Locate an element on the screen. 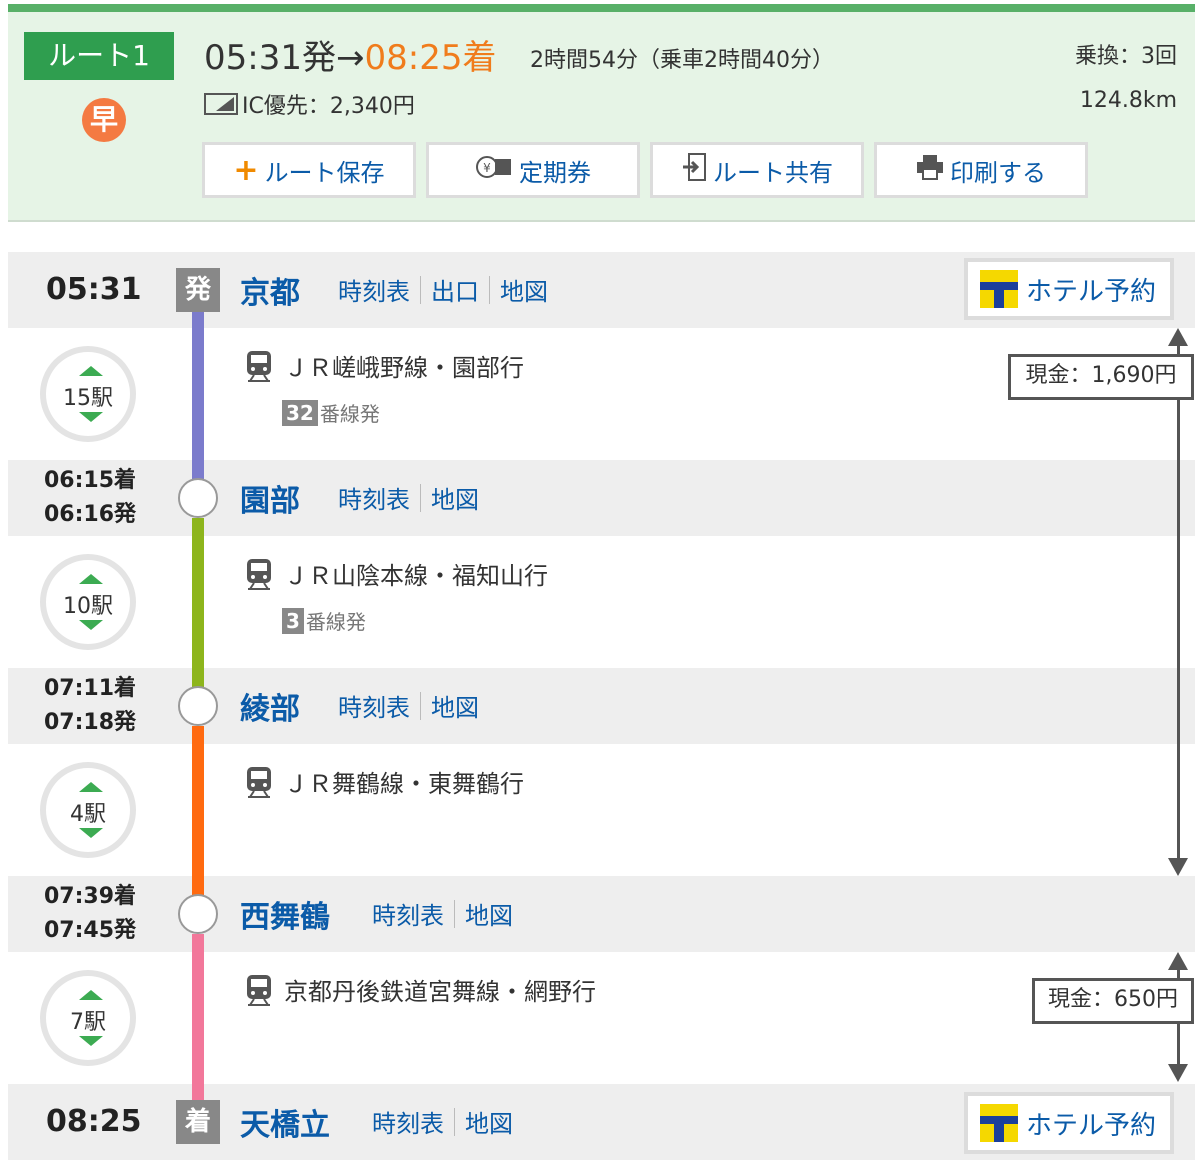 The image size is (1200, 1164). commuter-pass-label: 定期券 is located at coordinates (555, 172).